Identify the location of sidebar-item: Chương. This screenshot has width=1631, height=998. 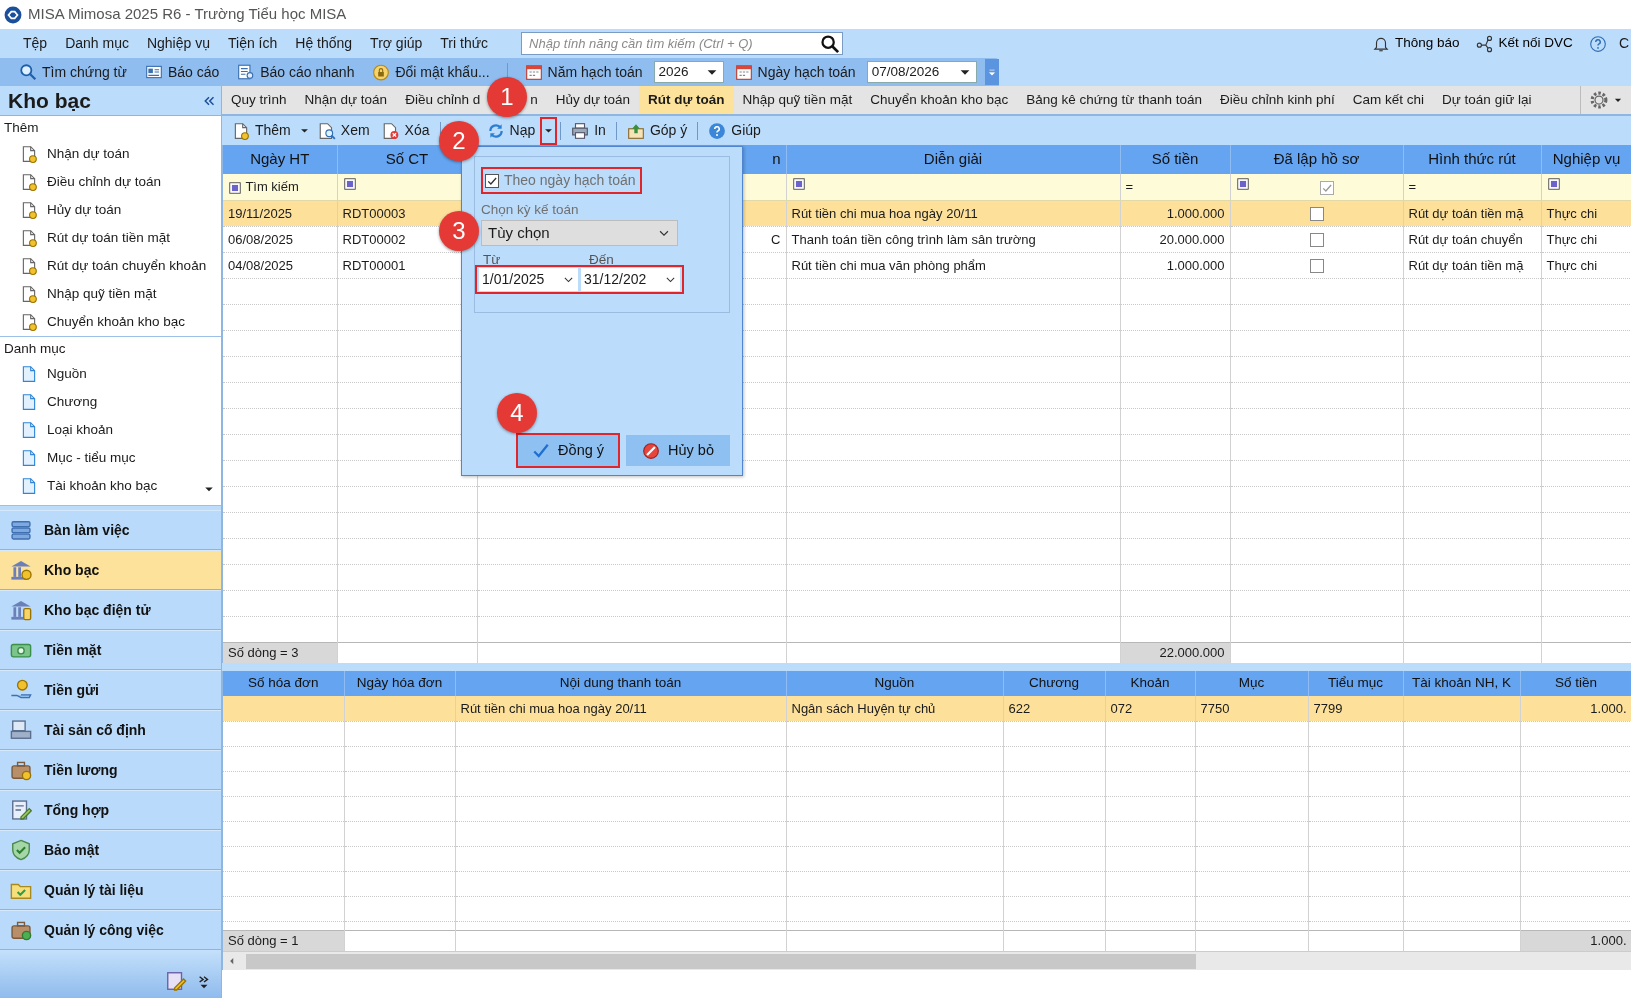
(110, 402).